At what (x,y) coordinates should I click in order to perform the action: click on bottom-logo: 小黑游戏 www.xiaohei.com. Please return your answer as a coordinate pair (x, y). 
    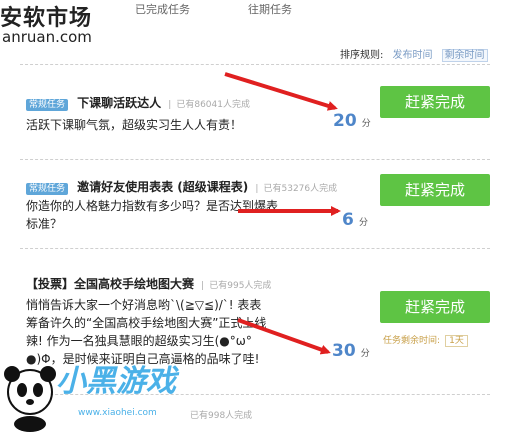
    Looking at the image, I should click on (100, 392).